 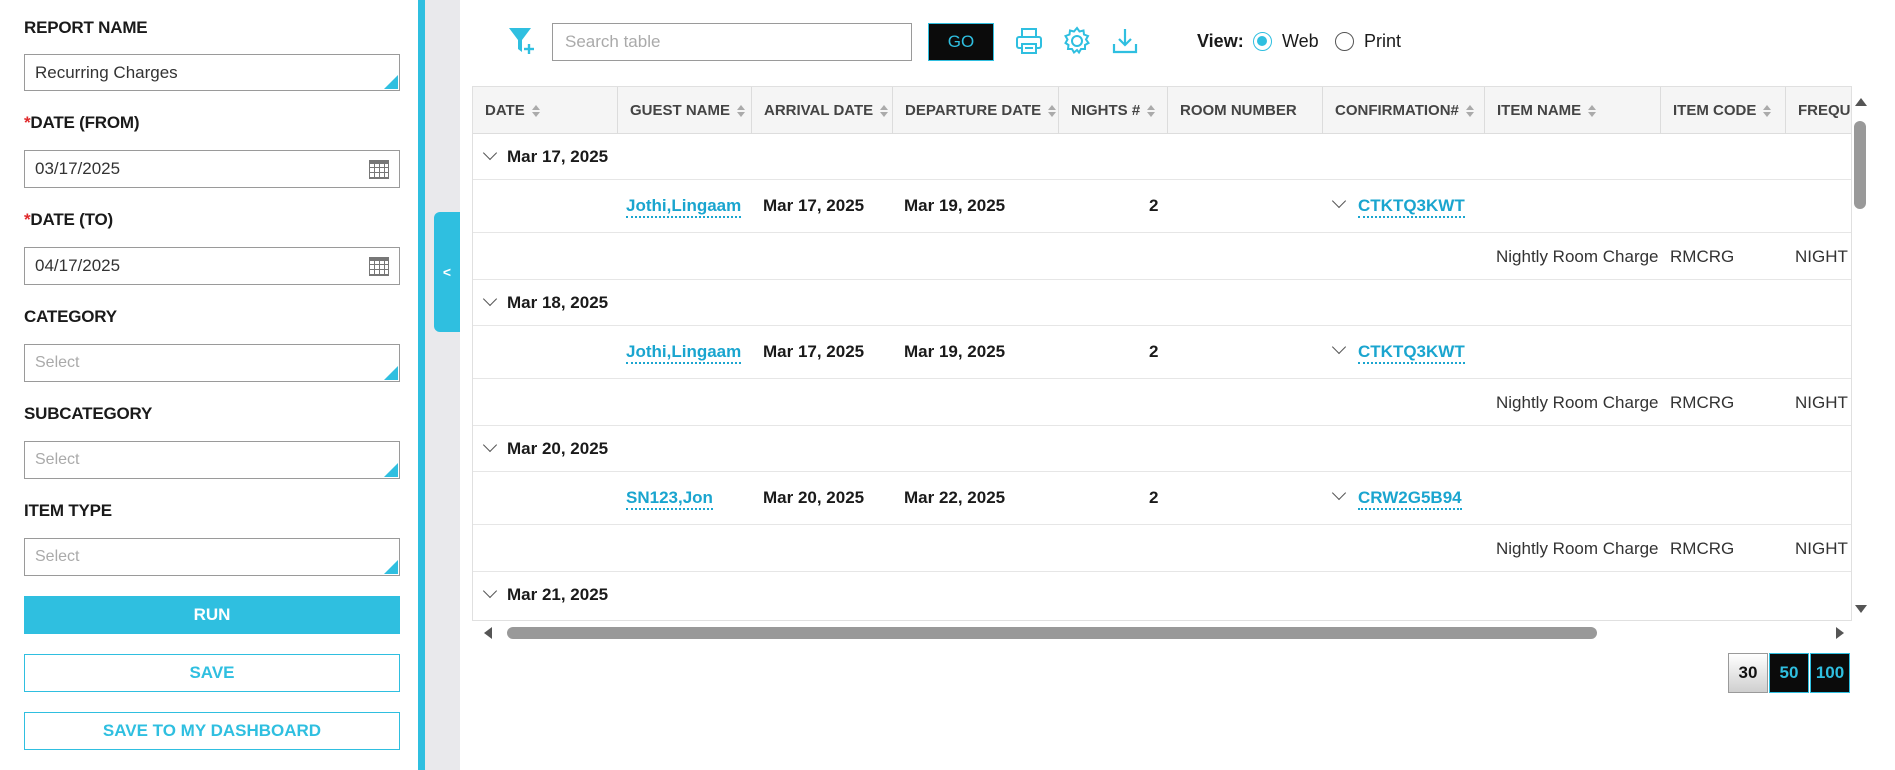 What do you see at coordinates (1106, 110) in the screenshot?
I see `column-label: NIGHTS #` at bounding box center [1106, 110].